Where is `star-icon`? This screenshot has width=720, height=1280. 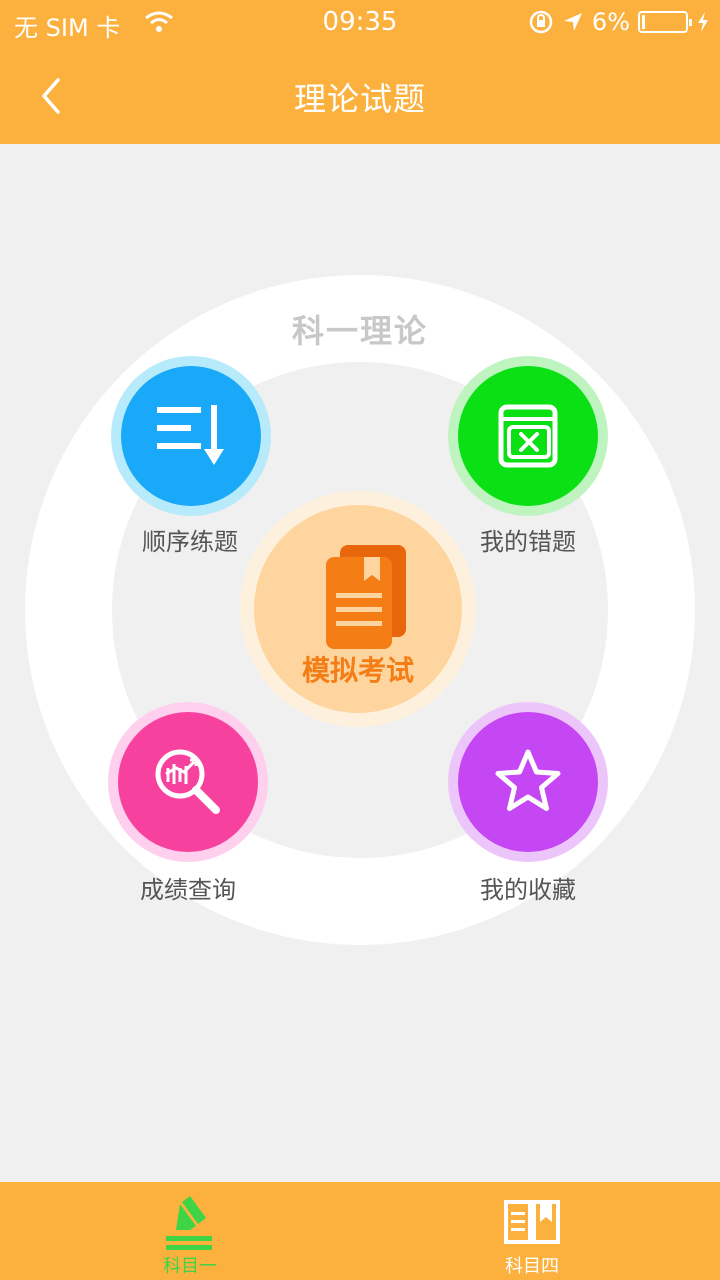 star-icon is located at coordinates (528, 780).